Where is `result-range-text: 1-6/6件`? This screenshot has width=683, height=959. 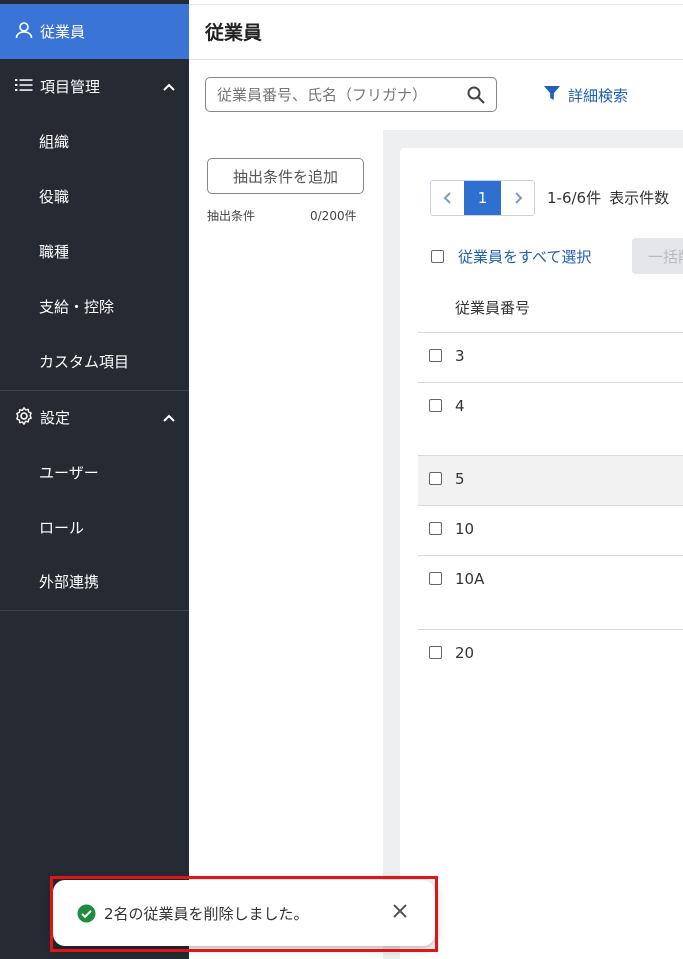
result-range-text: 1-6/6件 is located at coordinates (574, 198).